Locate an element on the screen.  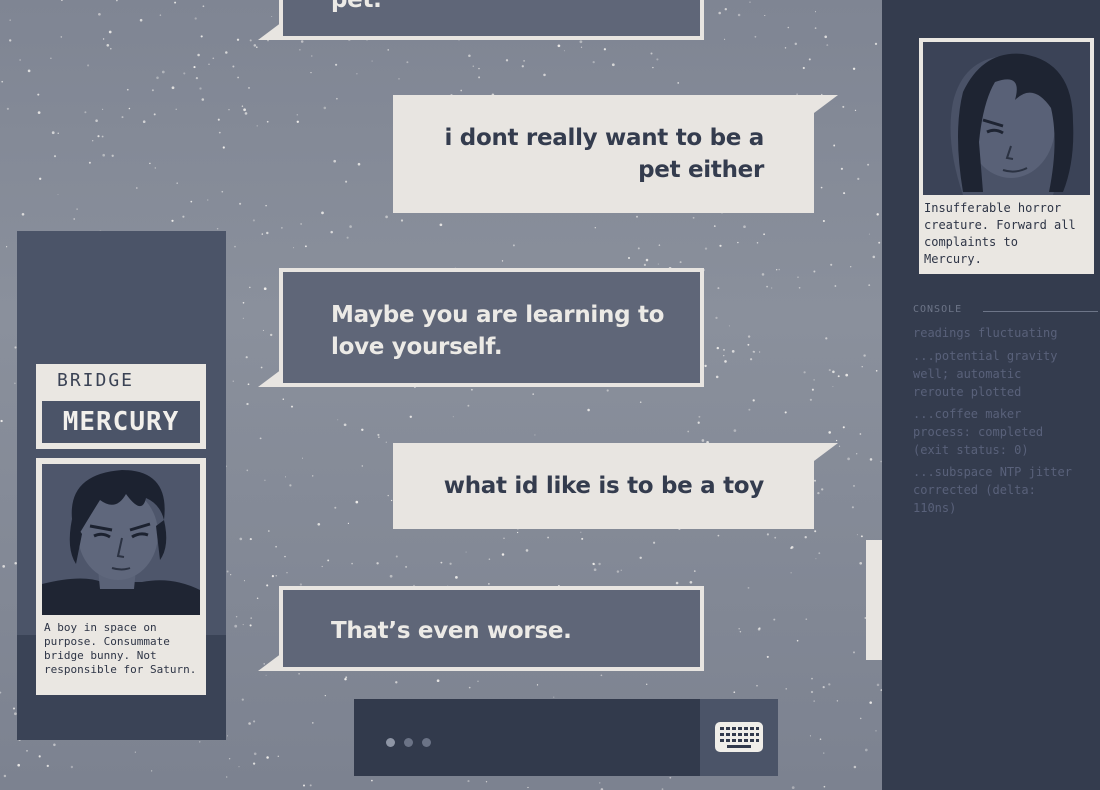
bio-line: bridge bunny. Not is located at coordinates (100, 655).